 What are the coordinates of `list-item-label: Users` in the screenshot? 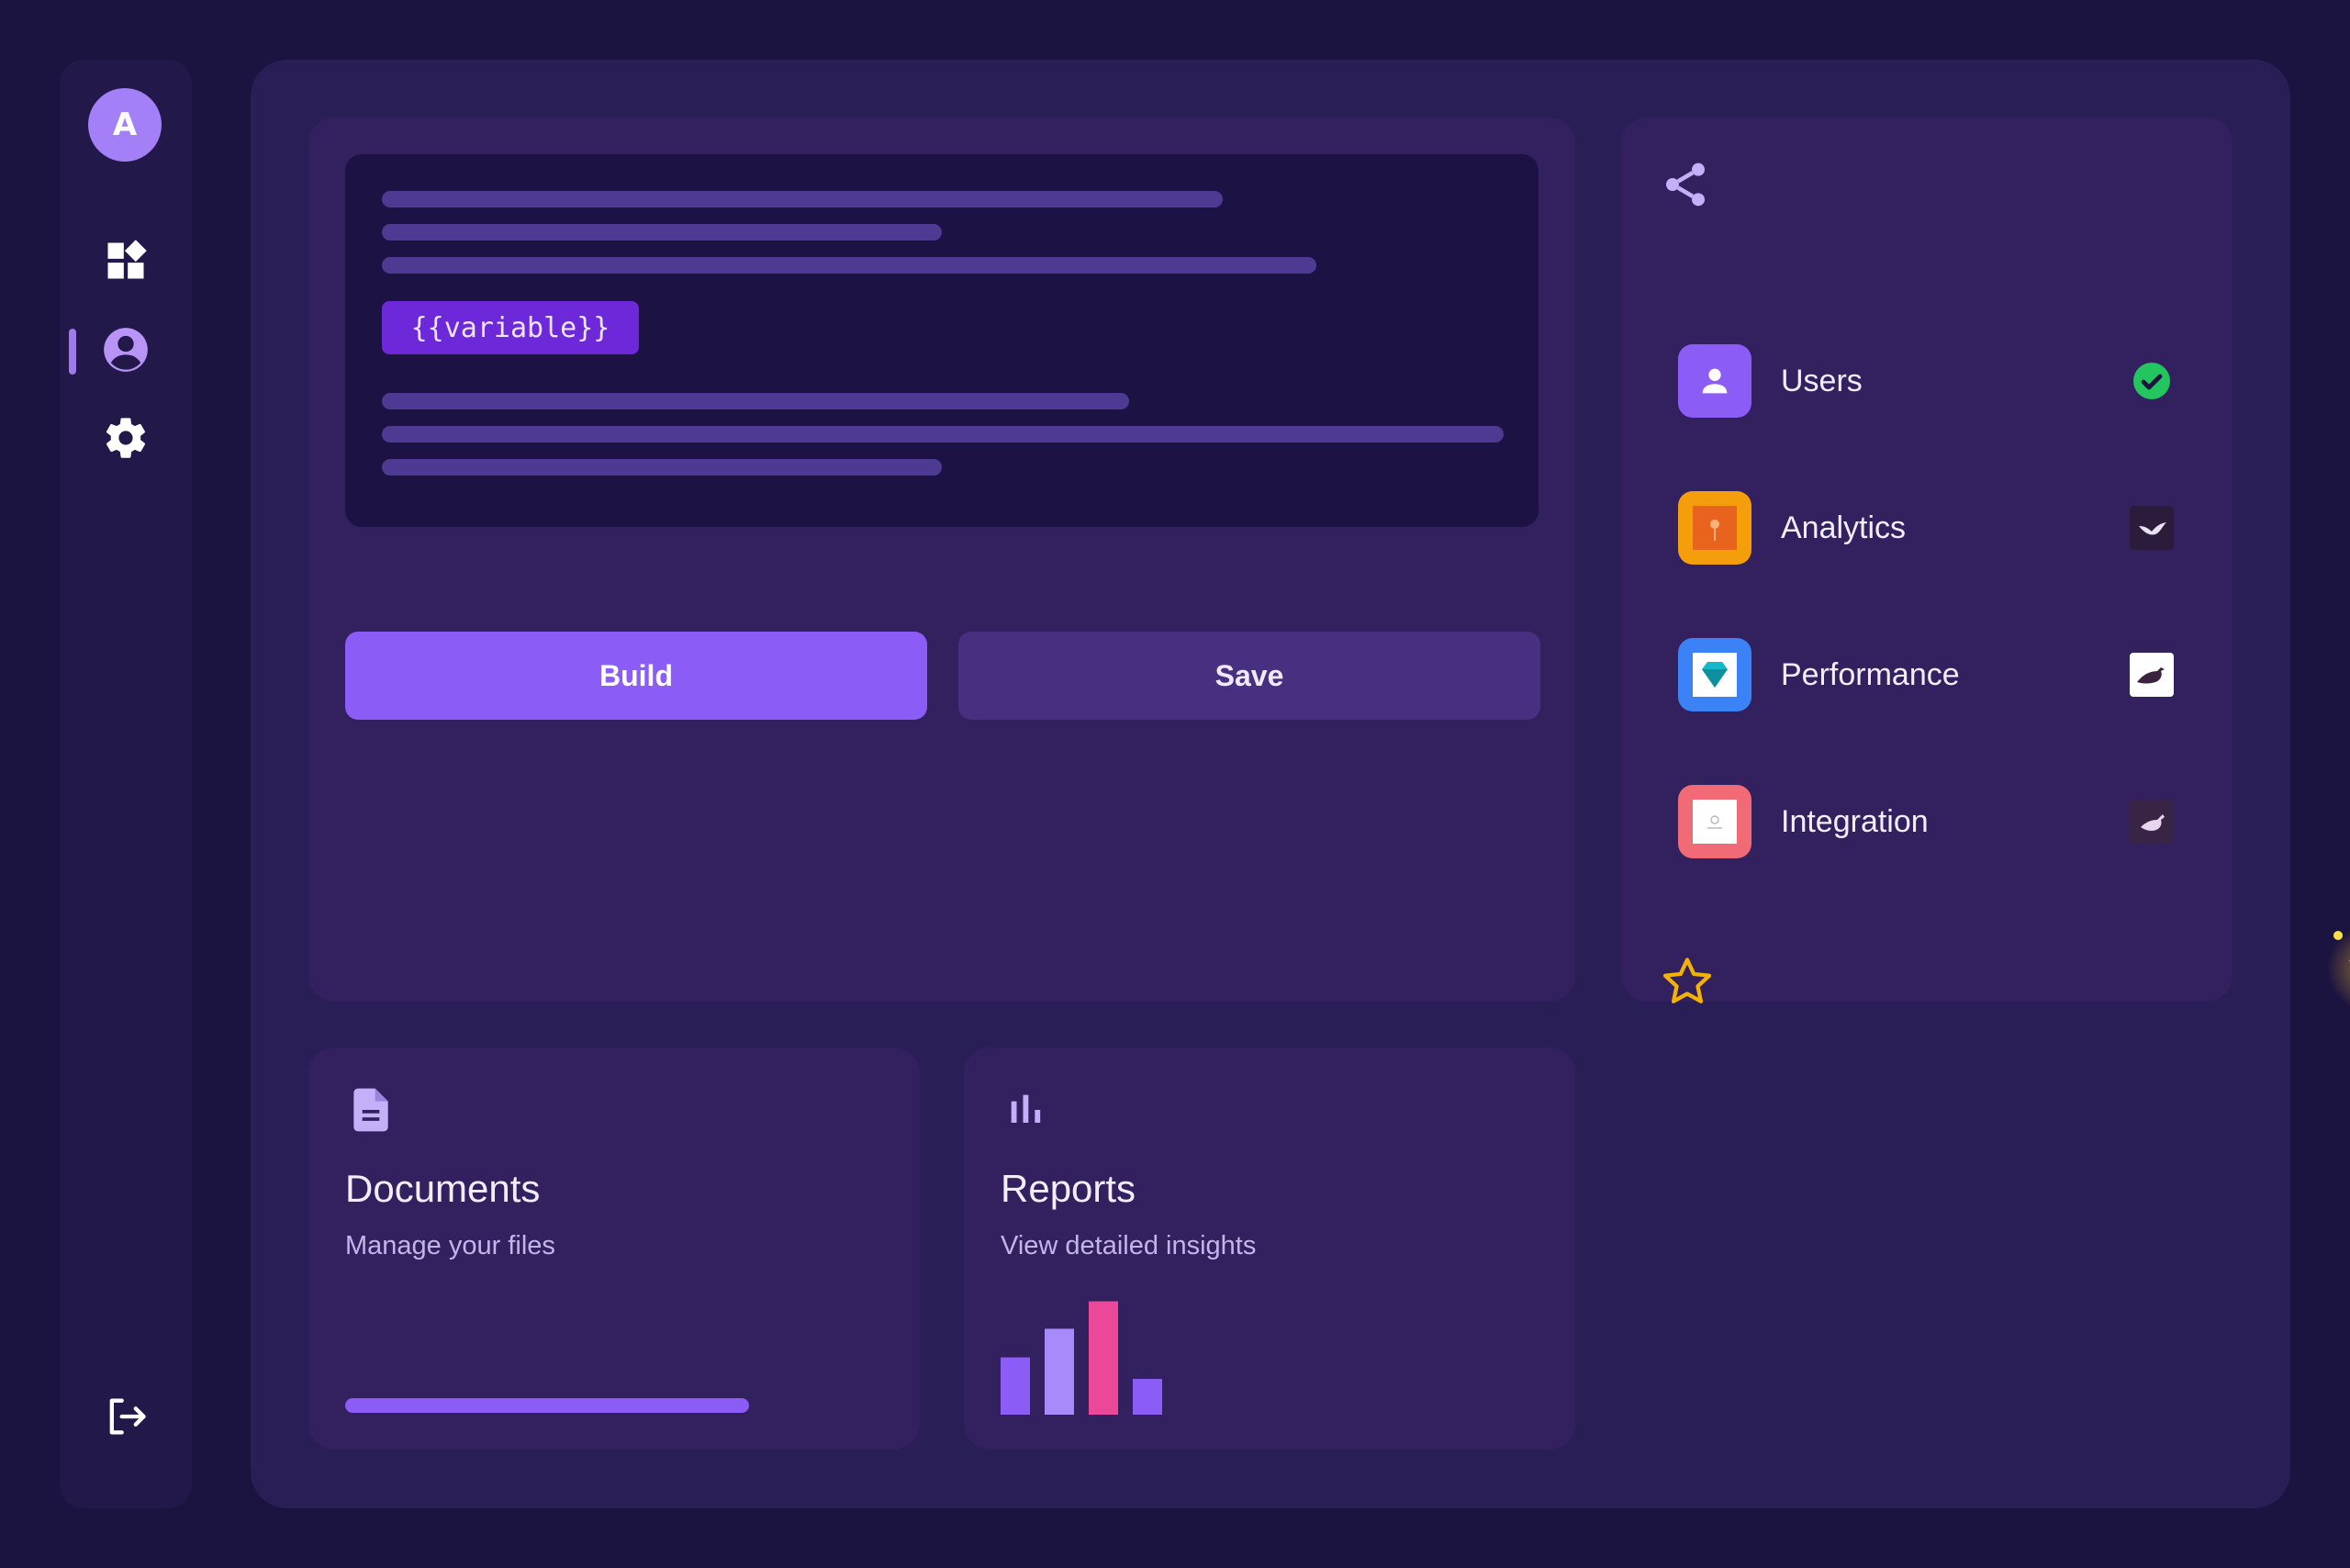 It's located at (1822, 381).